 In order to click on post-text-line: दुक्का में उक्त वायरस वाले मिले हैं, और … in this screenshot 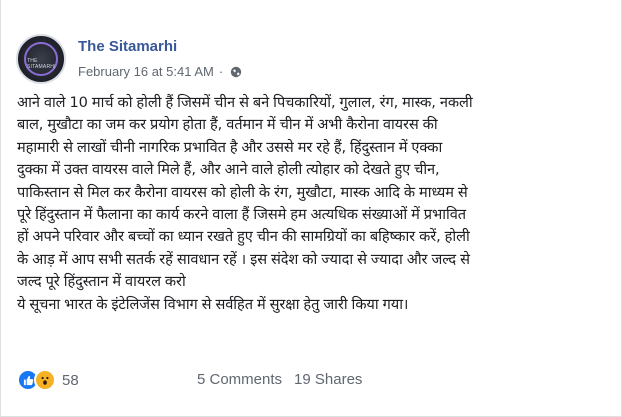, I will do `click(228, 170)`.